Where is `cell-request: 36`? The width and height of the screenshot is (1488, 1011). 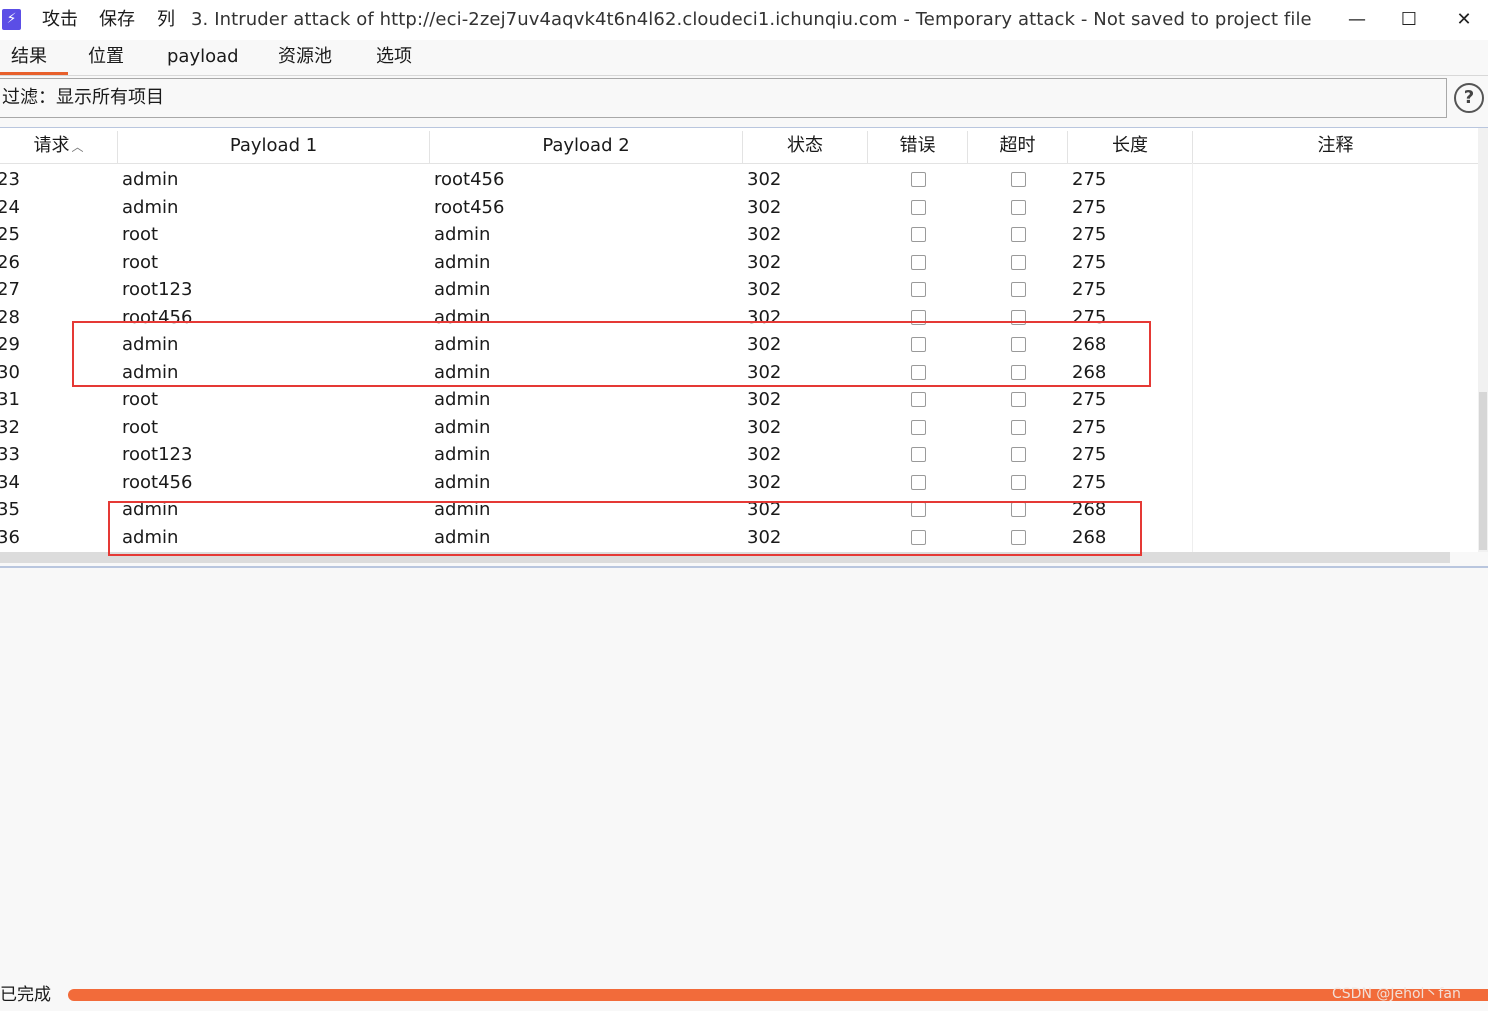
cell-request: 36 is located at coordinates (10, 537).